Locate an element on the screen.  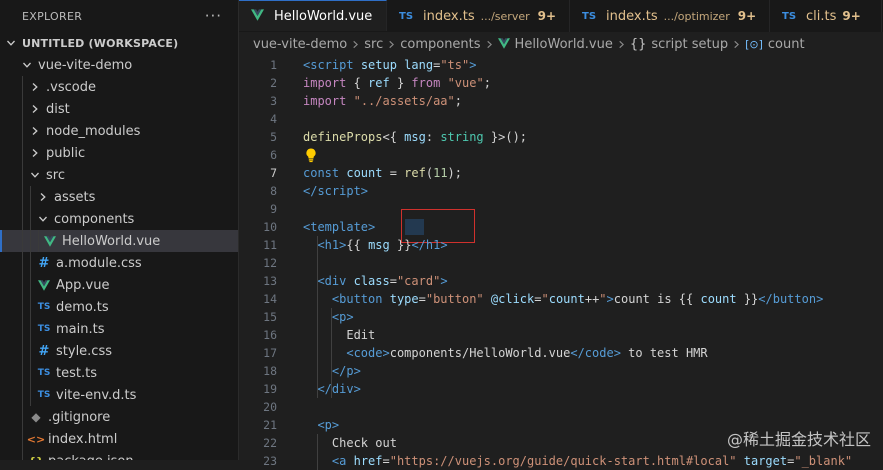
code-line: 4 is located at coordinates (561, 119).